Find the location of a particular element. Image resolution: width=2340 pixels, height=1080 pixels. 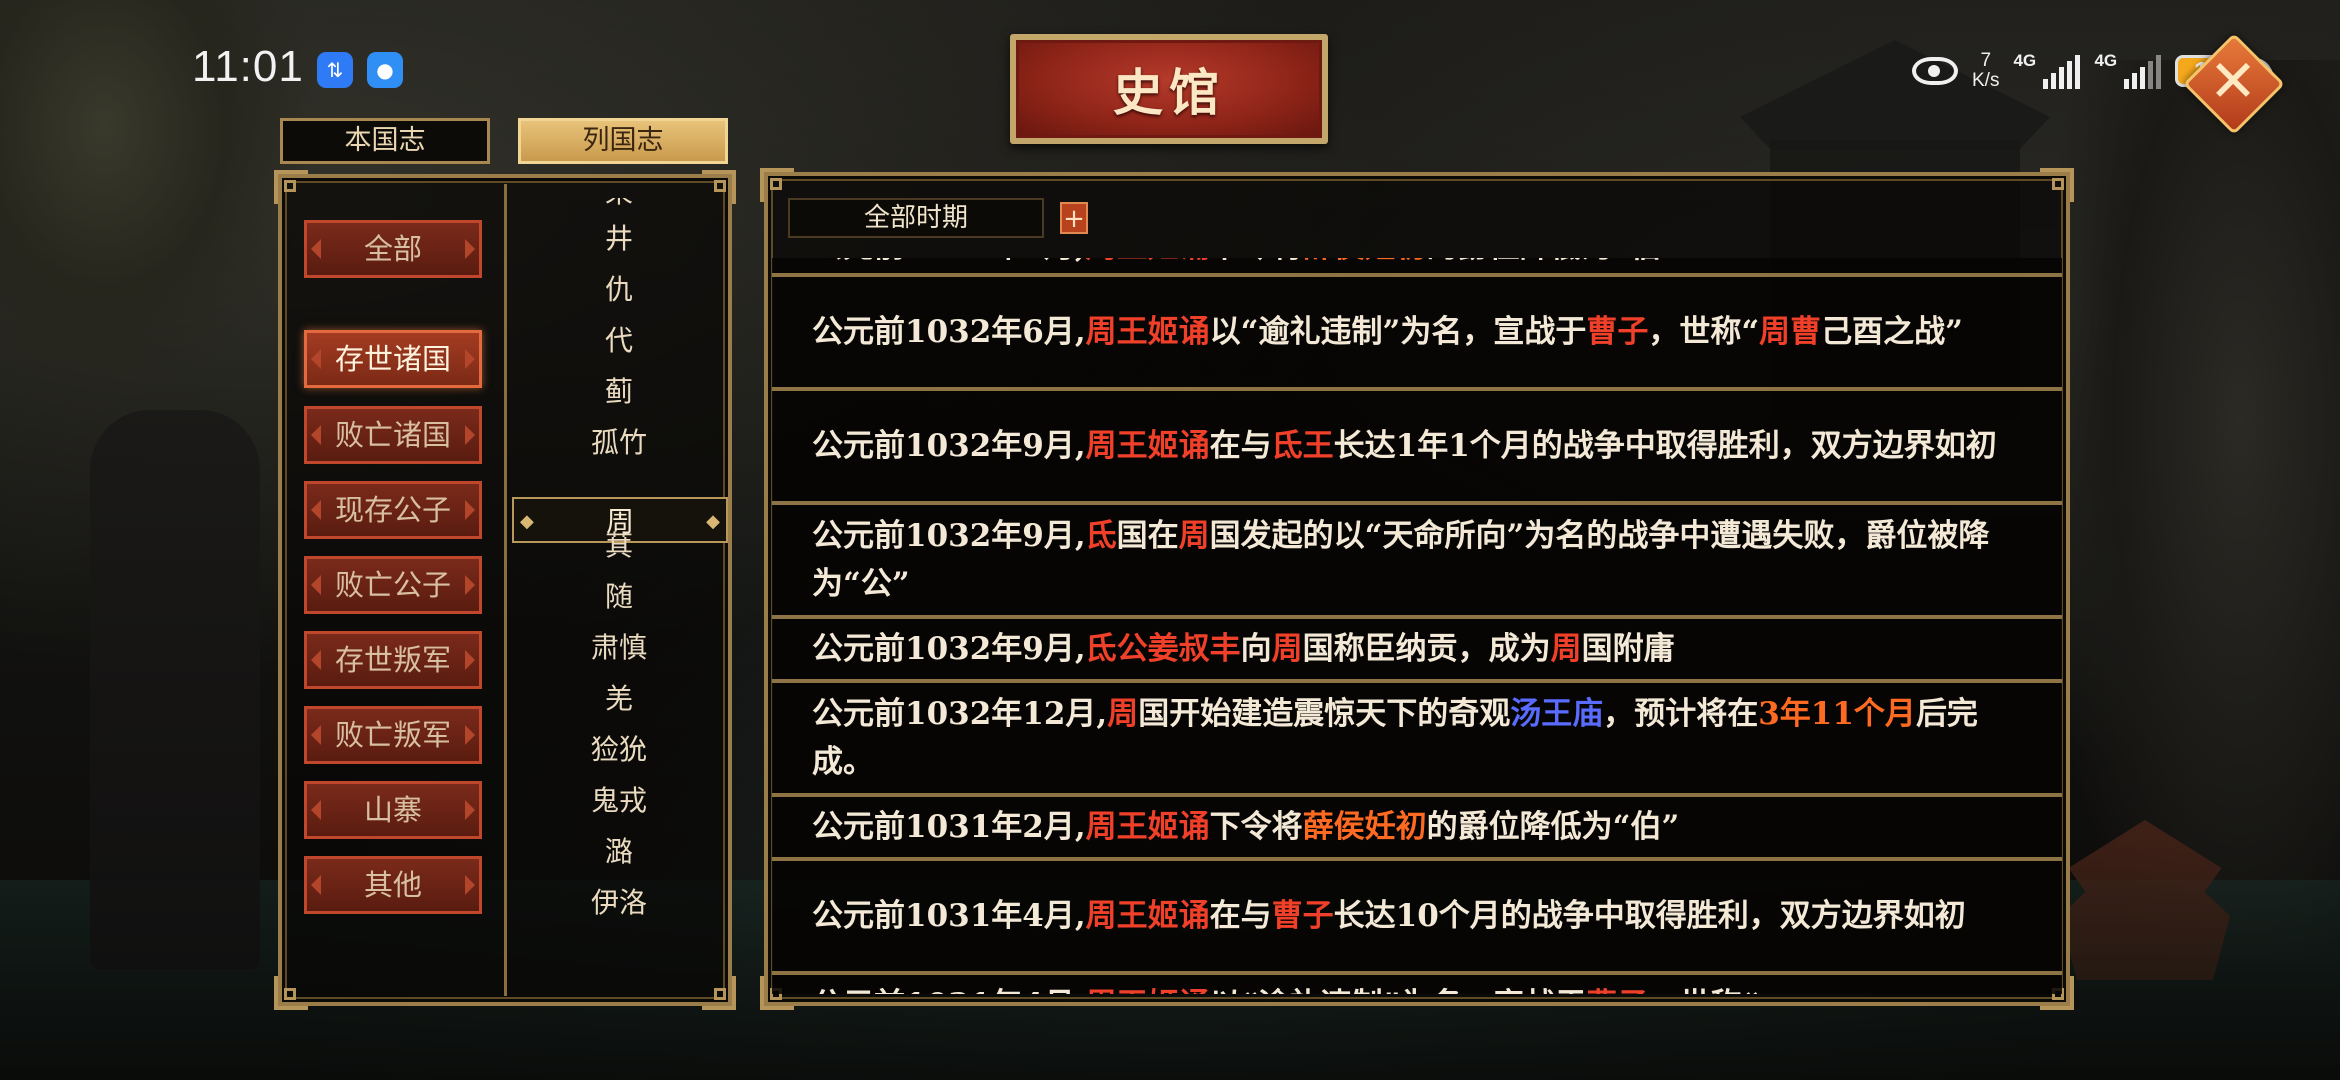

background-cliff is located at coordinates (2200, 510).